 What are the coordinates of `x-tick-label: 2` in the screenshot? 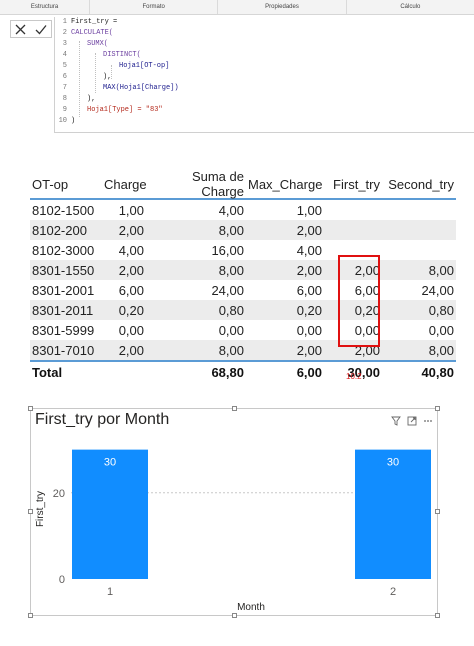 It's located at (393, 592).